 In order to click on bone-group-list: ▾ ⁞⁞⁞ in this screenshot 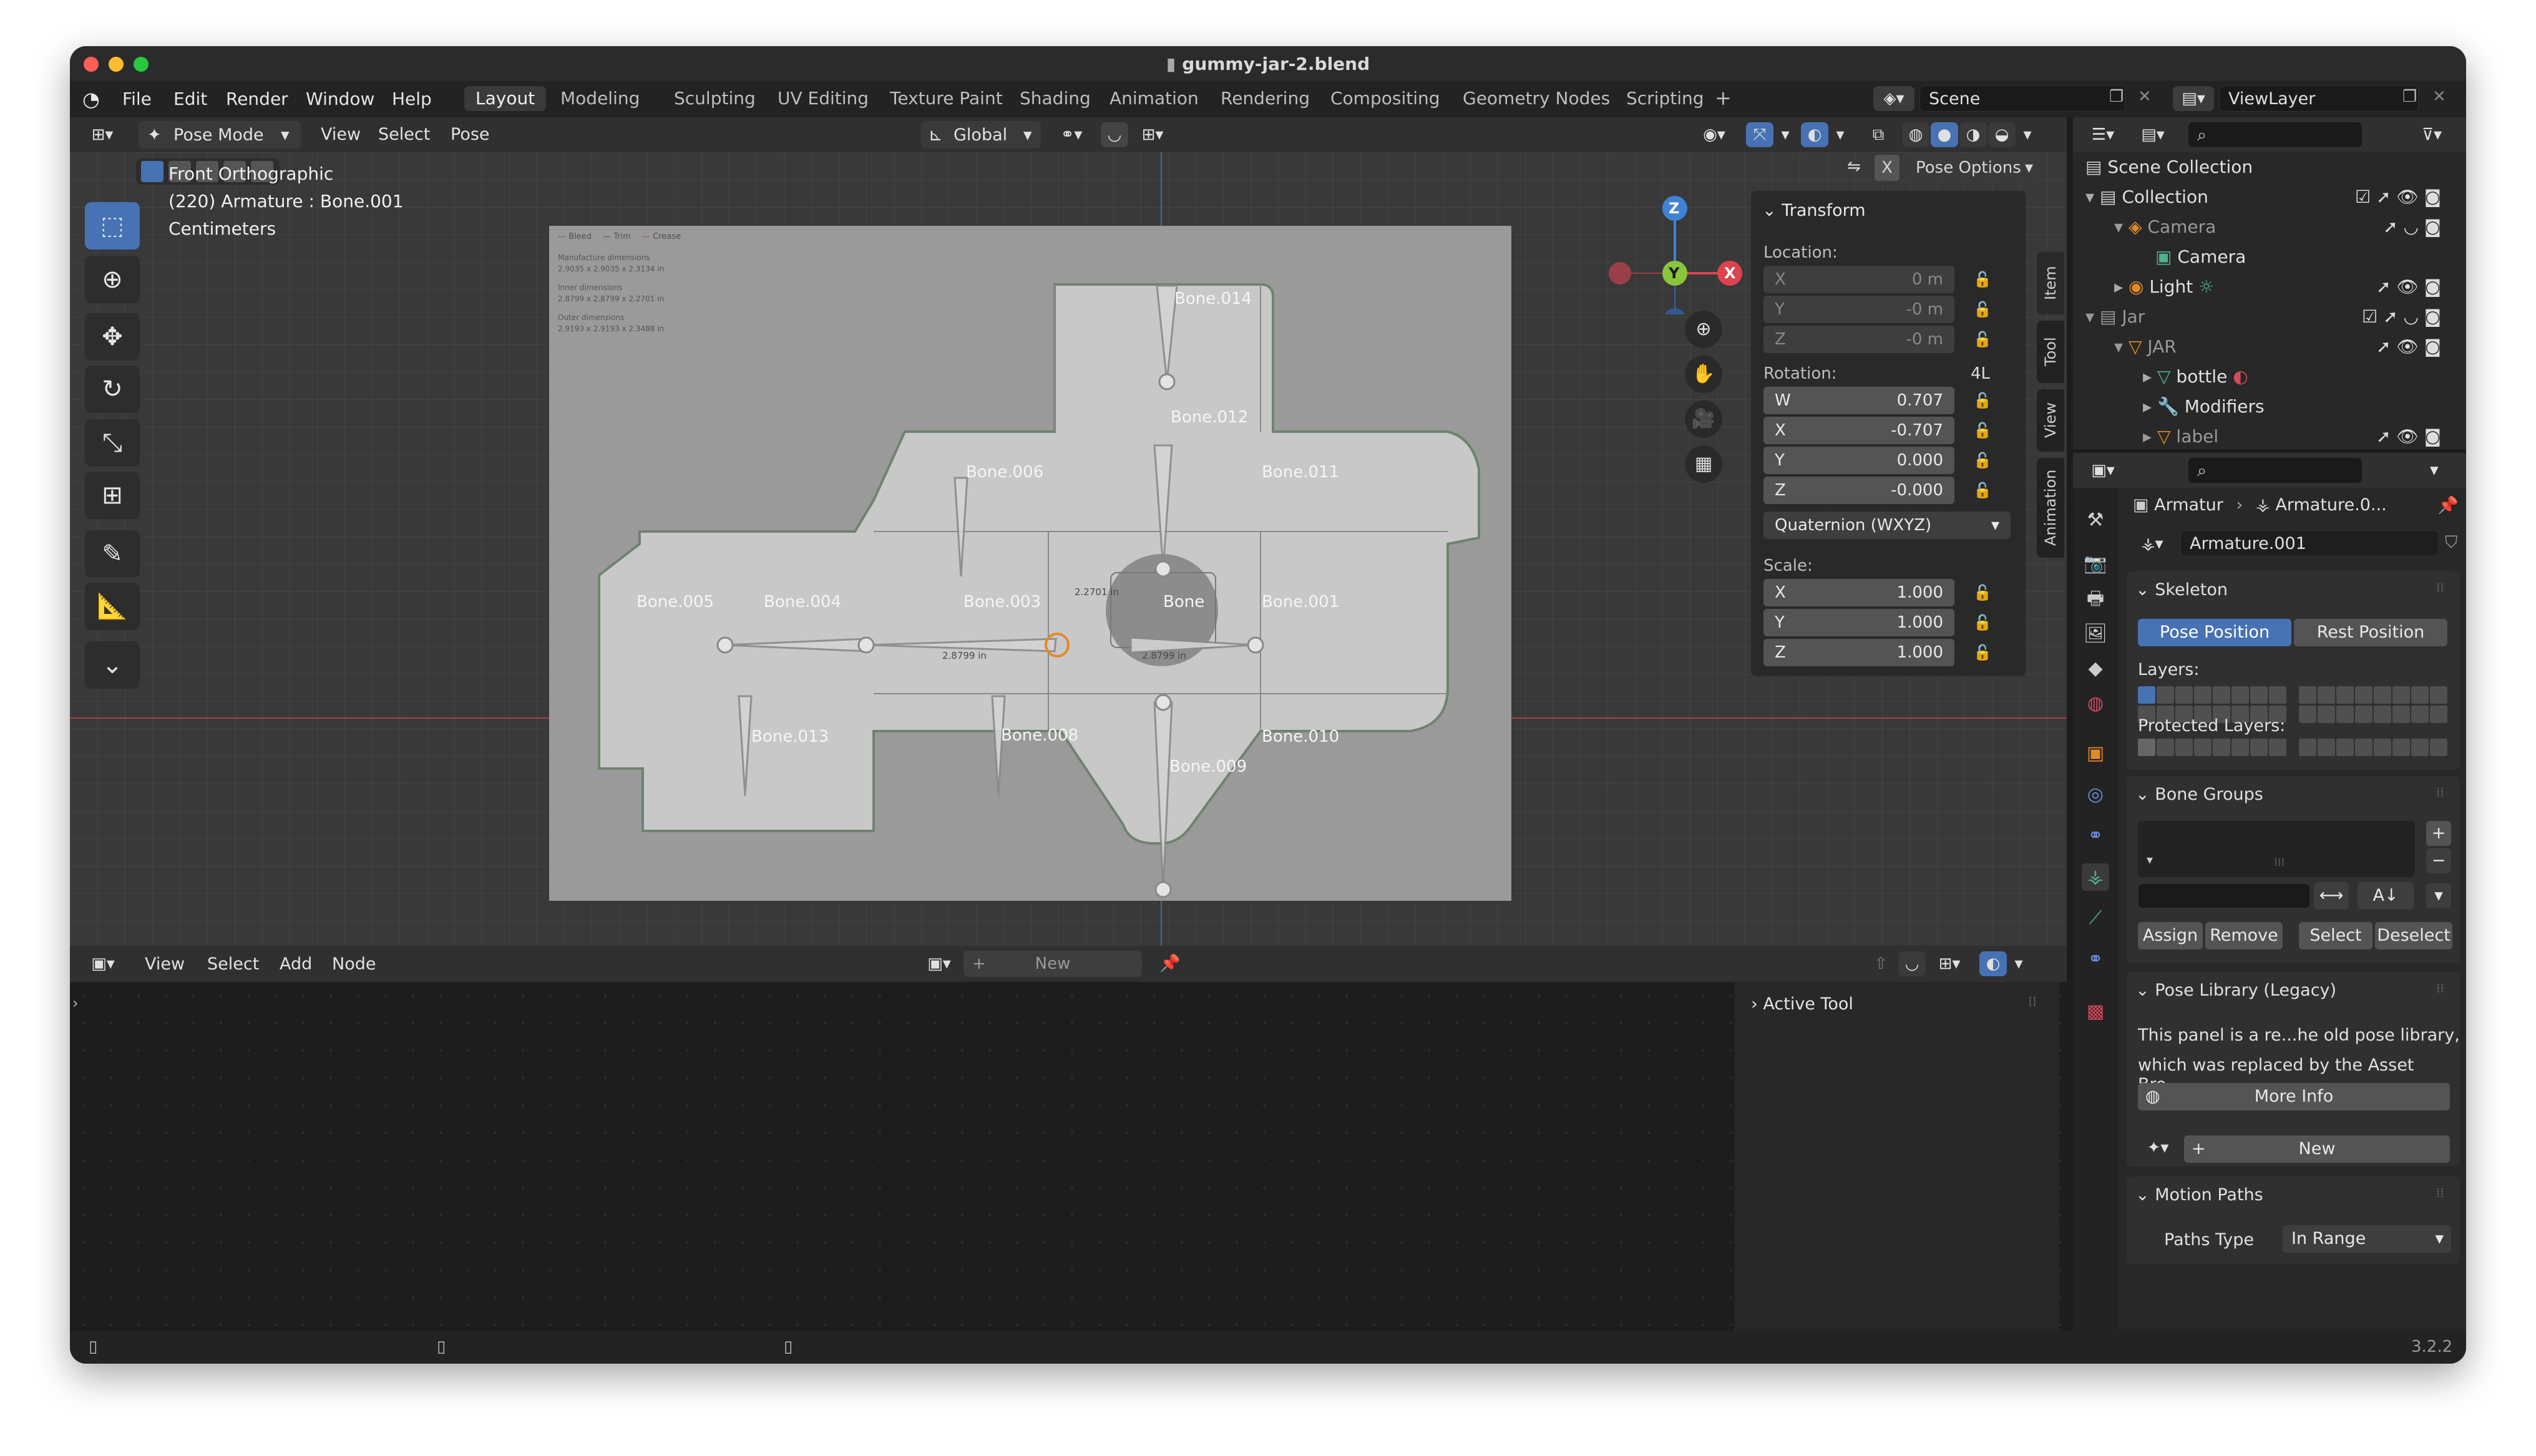, I will do `click(2276, 849)`.